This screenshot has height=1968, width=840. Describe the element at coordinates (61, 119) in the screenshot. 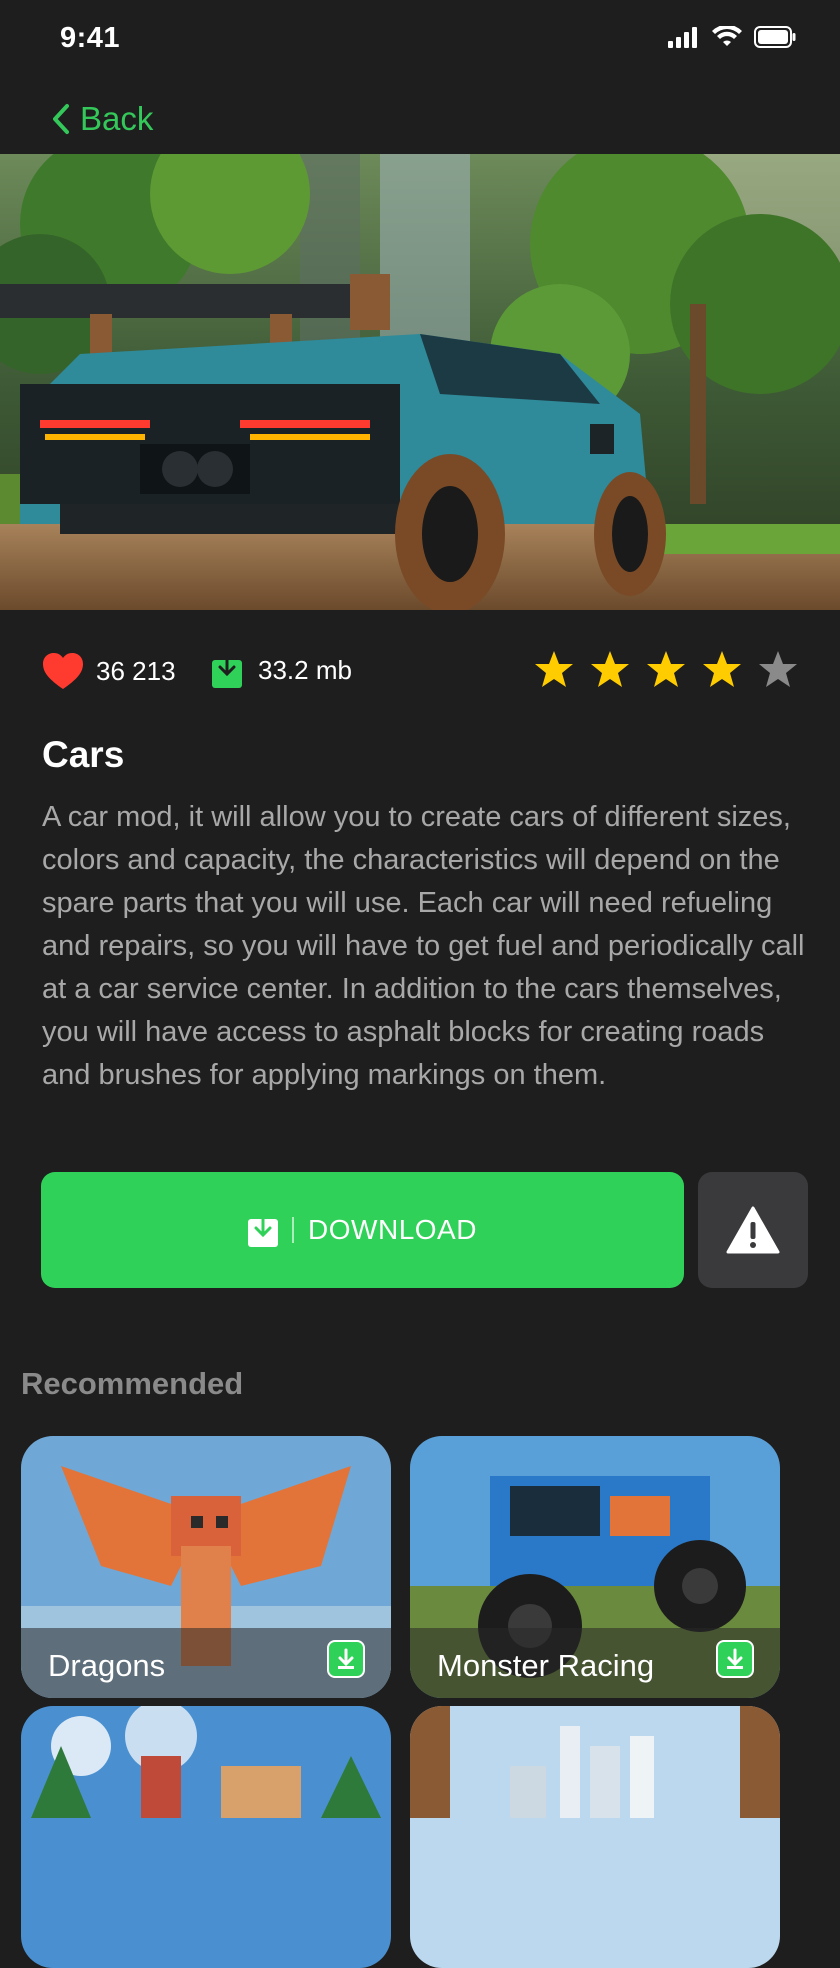

I see `chevron-left-icon` at that location.